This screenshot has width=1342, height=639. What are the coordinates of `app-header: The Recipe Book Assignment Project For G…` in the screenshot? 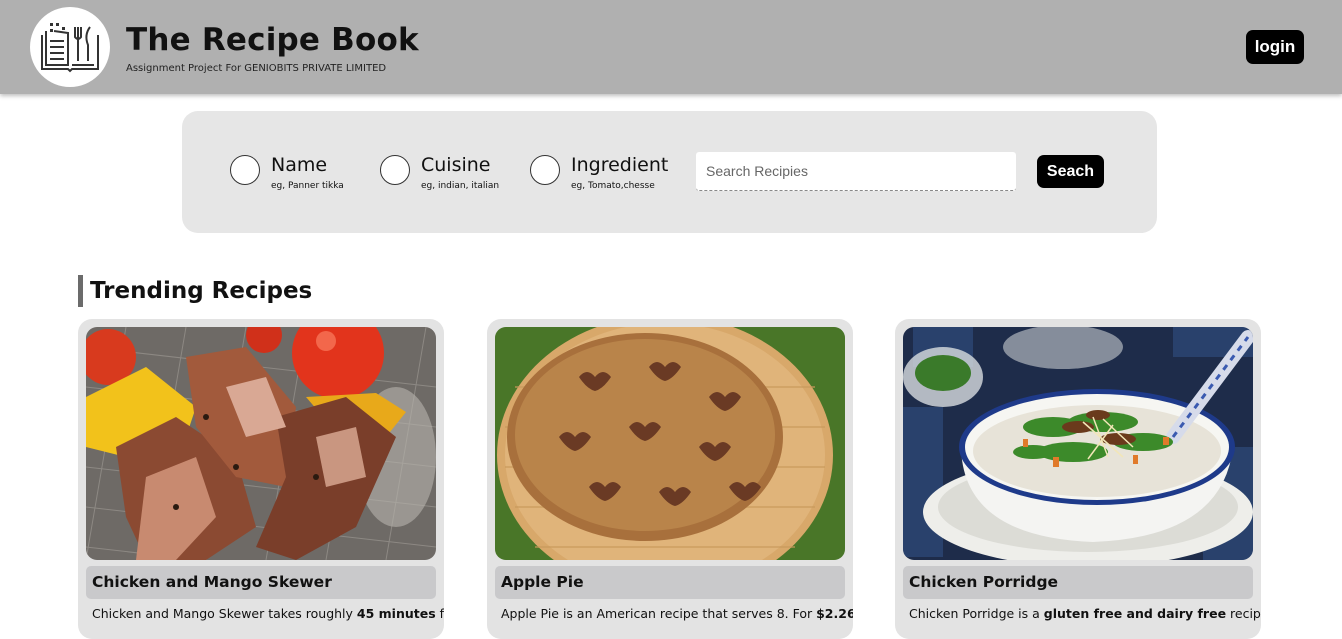 It's located at (671, 47).